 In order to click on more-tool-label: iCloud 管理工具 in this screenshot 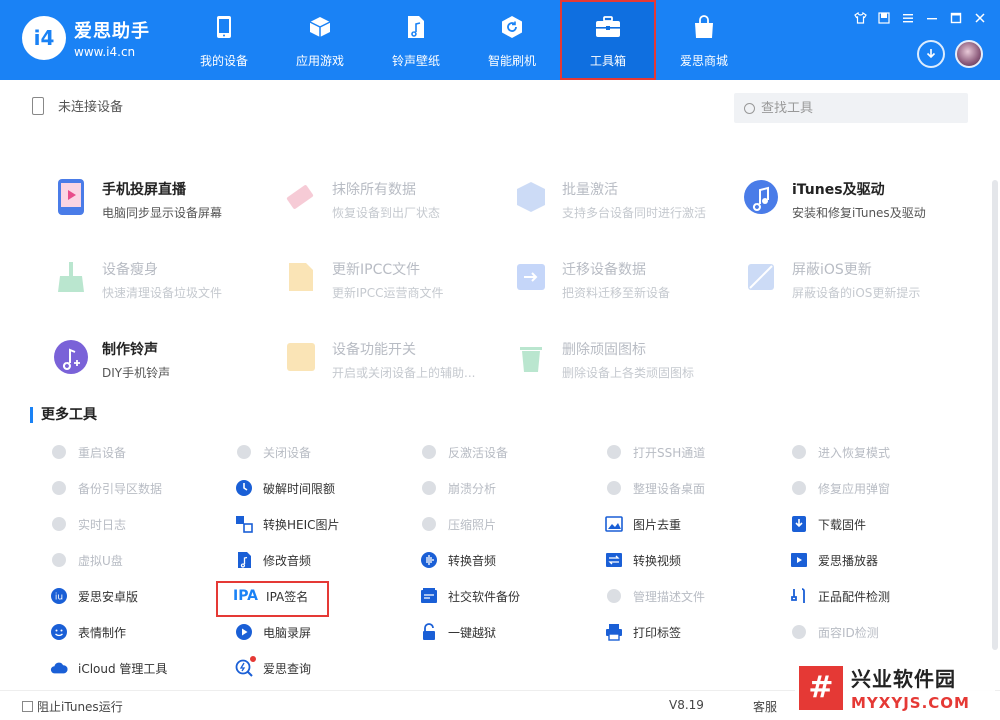, I will do `click(123, 668)`.